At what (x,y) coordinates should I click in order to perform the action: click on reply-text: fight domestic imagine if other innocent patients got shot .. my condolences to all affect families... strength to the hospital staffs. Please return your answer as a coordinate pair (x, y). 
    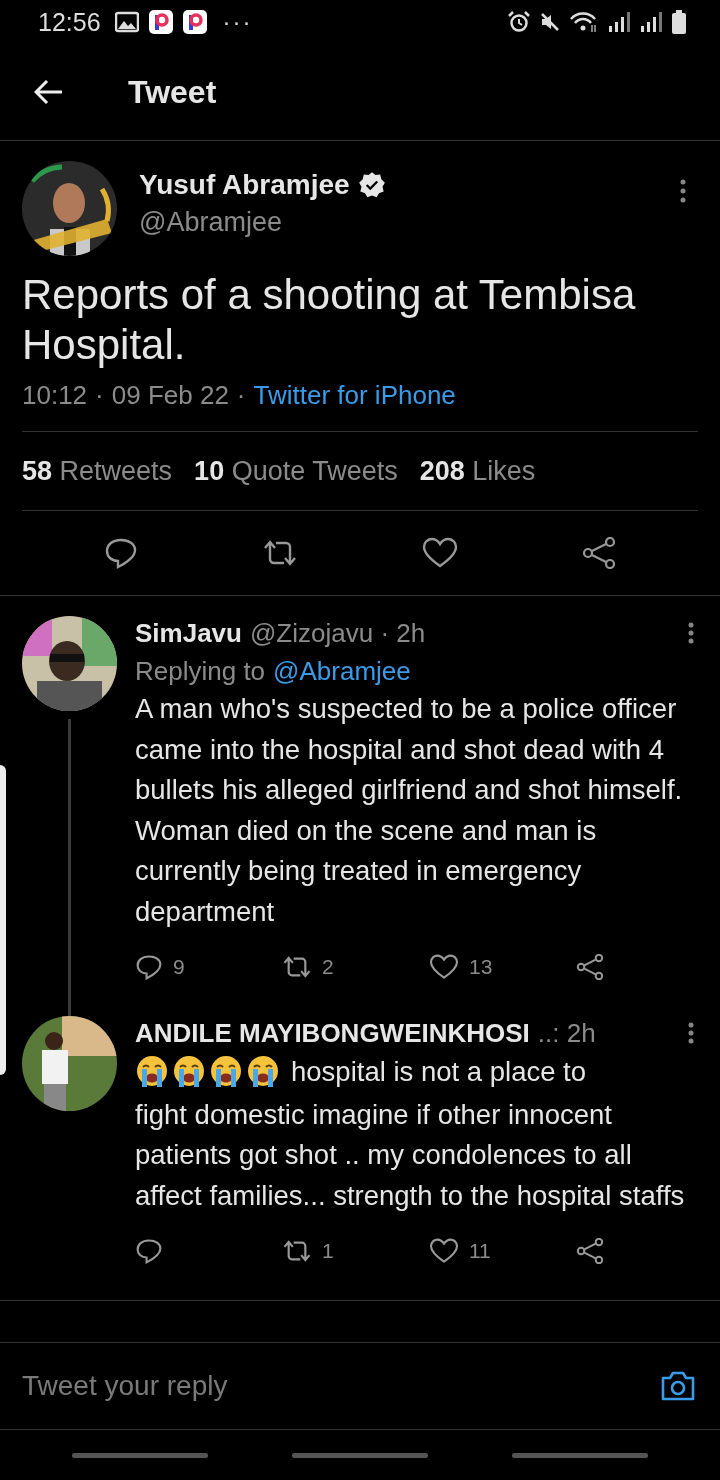
    Looking at the image, I should click on (410, 1155).